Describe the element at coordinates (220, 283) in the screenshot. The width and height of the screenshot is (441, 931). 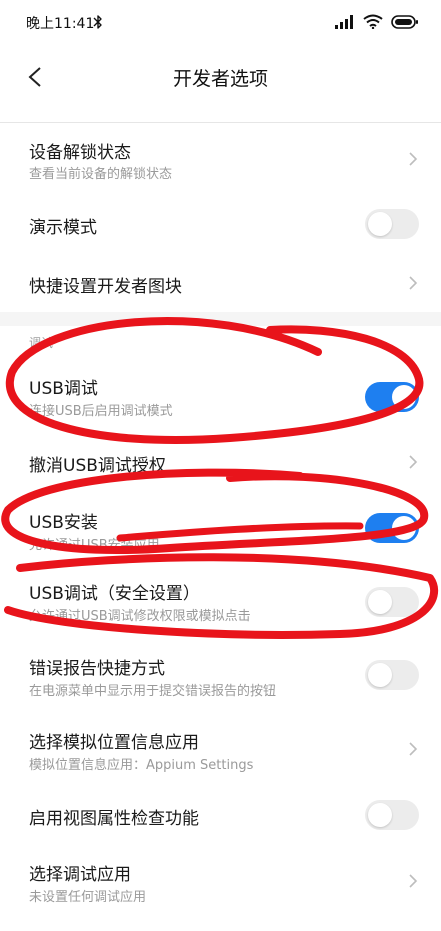
I see `row-quick-settings-tiles: 快捷设置开发者图块` at that location.